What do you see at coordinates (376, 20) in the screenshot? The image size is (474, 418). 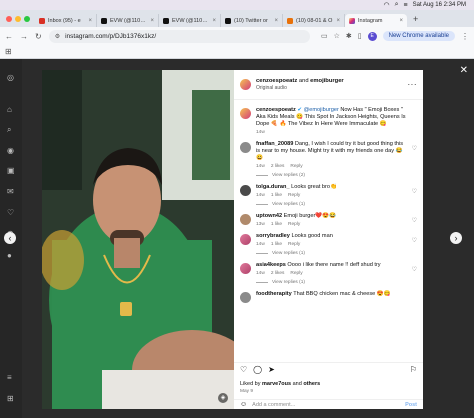 I see `browser-tab-active: Instagram ×` at bounding box center [376, 20].